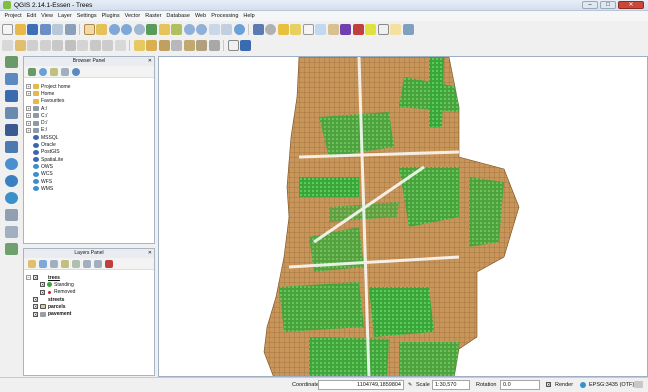 This screenshot has width=648, height=392. Describe the element at coordinates (89, 299) in the screenshot. I see `layer-row-streets: ✕ streets` at that location.